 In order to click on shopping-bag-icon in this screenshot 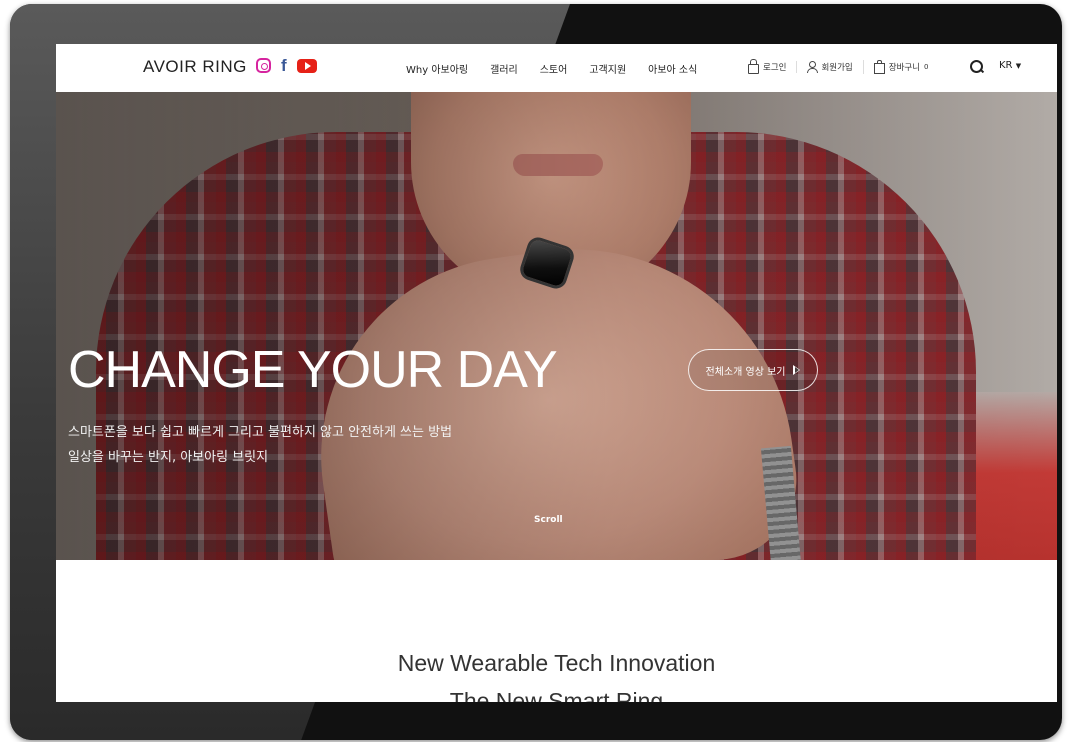, I will do `click(879, 67)`.